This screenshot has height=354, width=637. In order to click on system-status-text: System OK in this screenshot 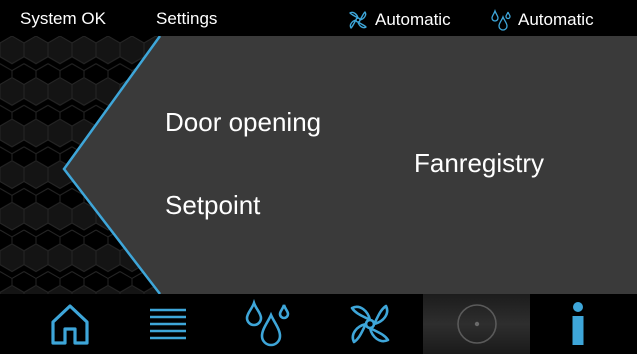, I will do `click(63, 19)`.